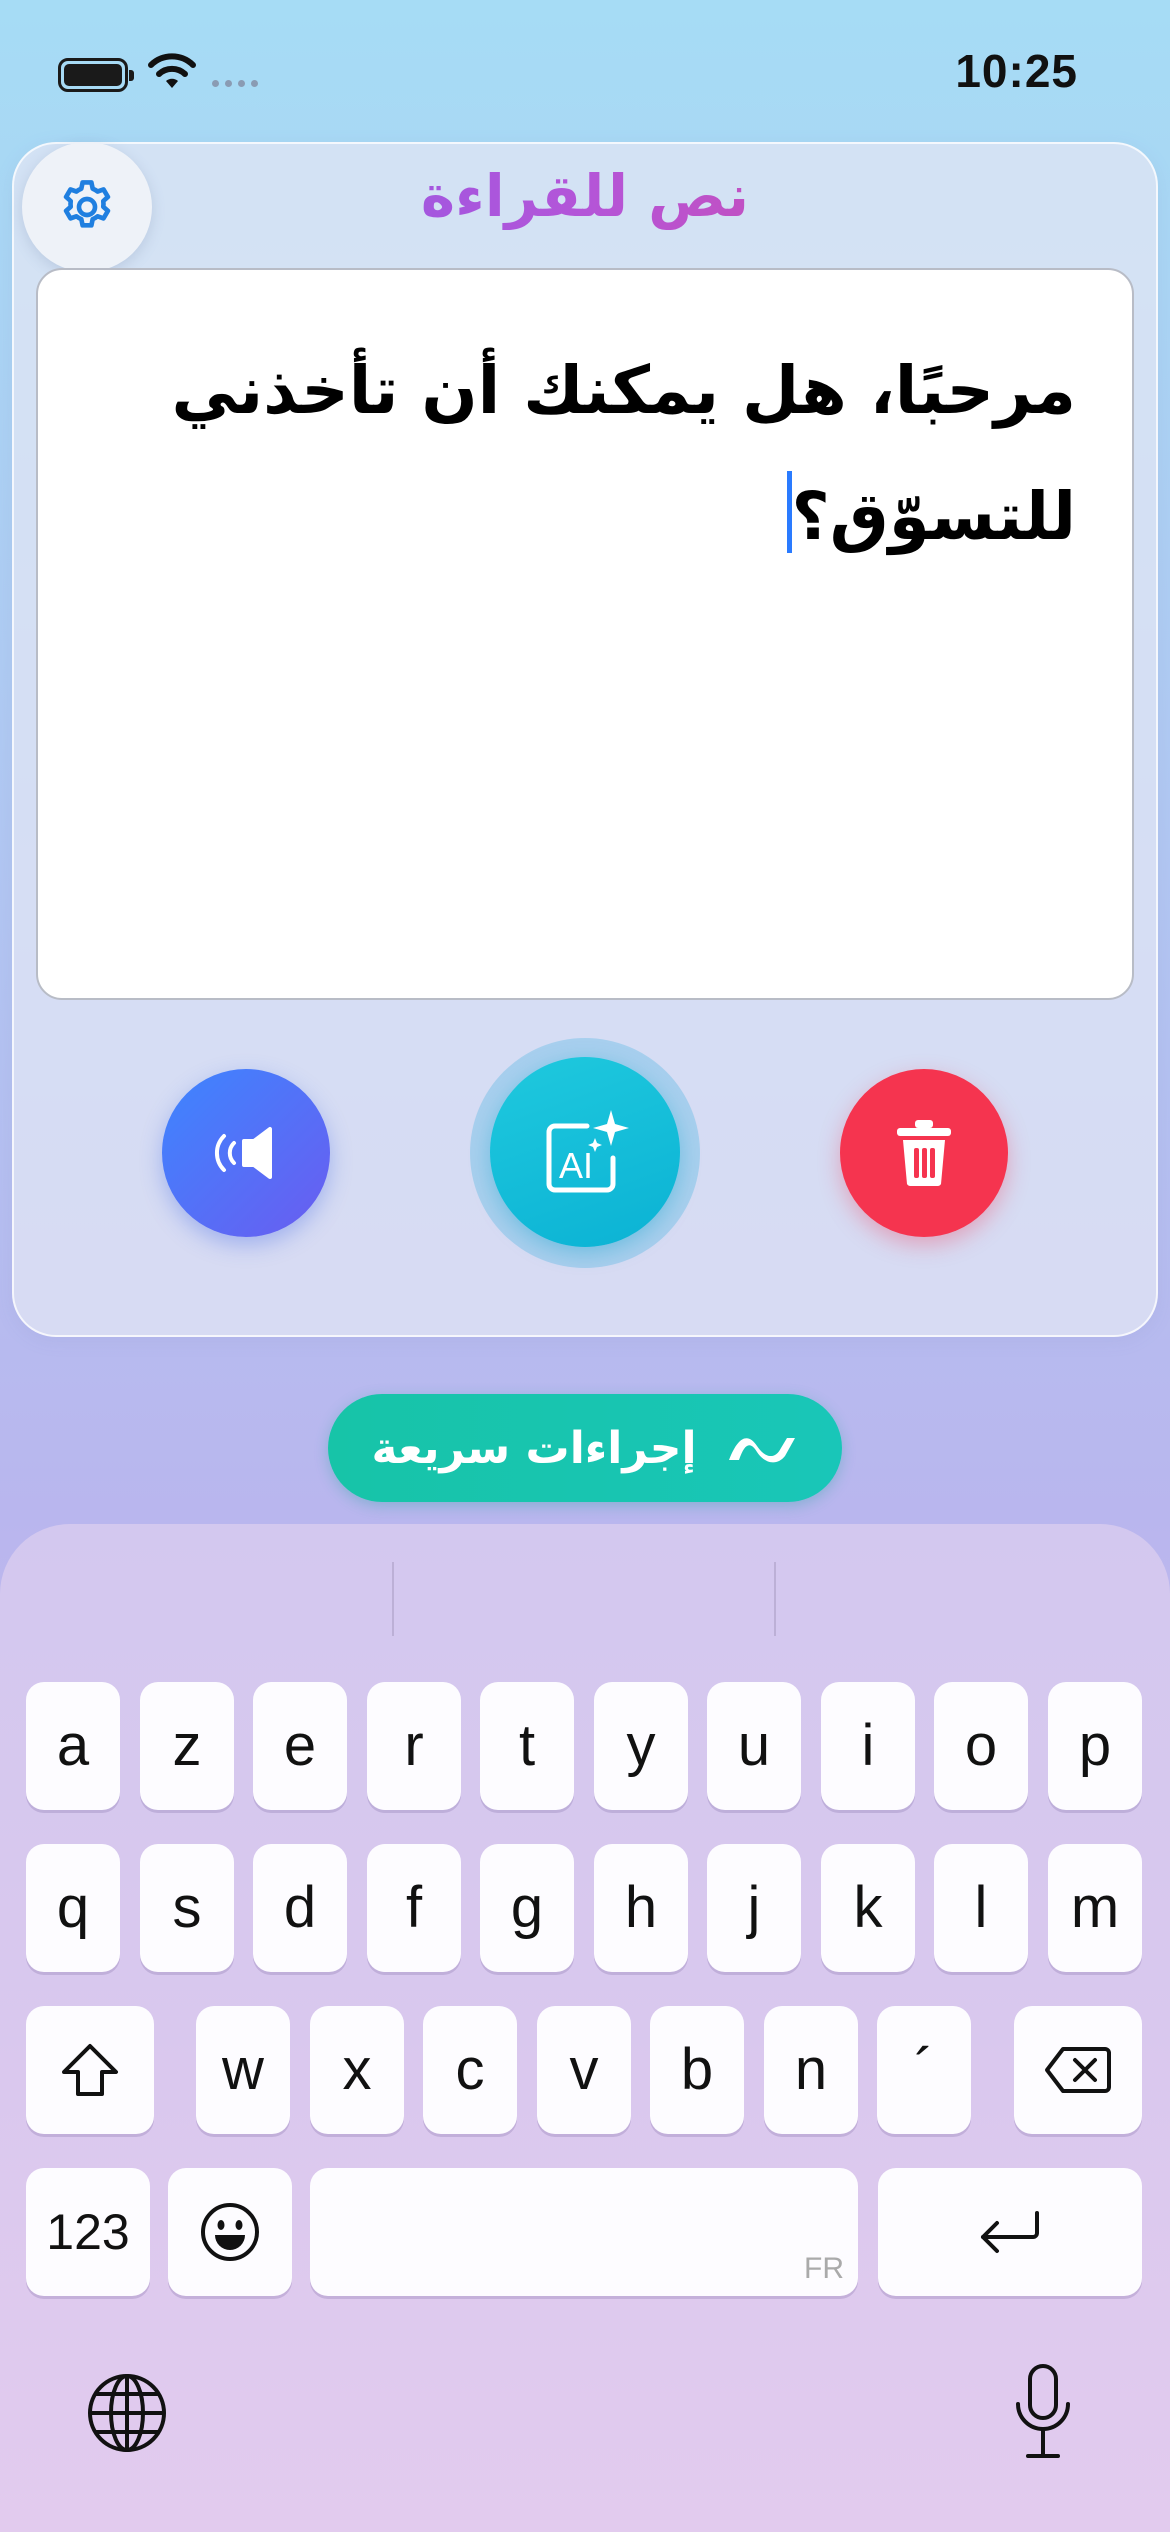  Describe the element at coordinates (697, 2070) in the screenshot. I see `key-b: b` at that location.